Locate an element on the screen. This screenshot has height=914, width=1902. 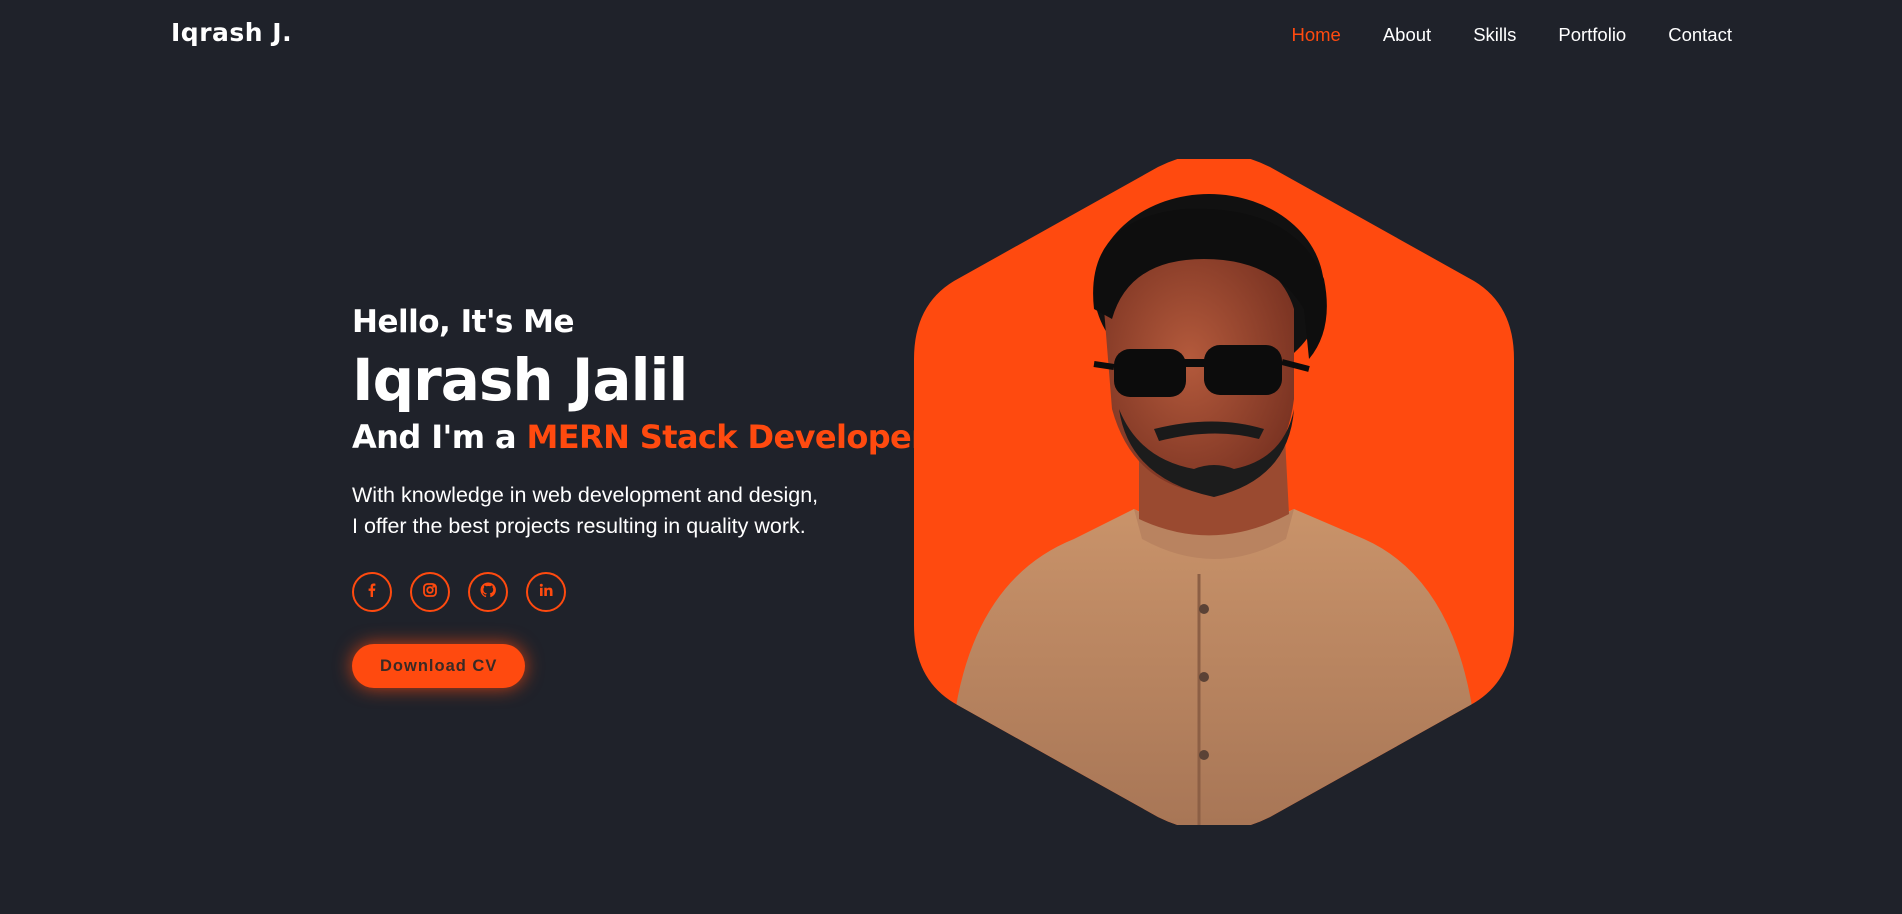
github-icon is located at coordinates (488, 592).